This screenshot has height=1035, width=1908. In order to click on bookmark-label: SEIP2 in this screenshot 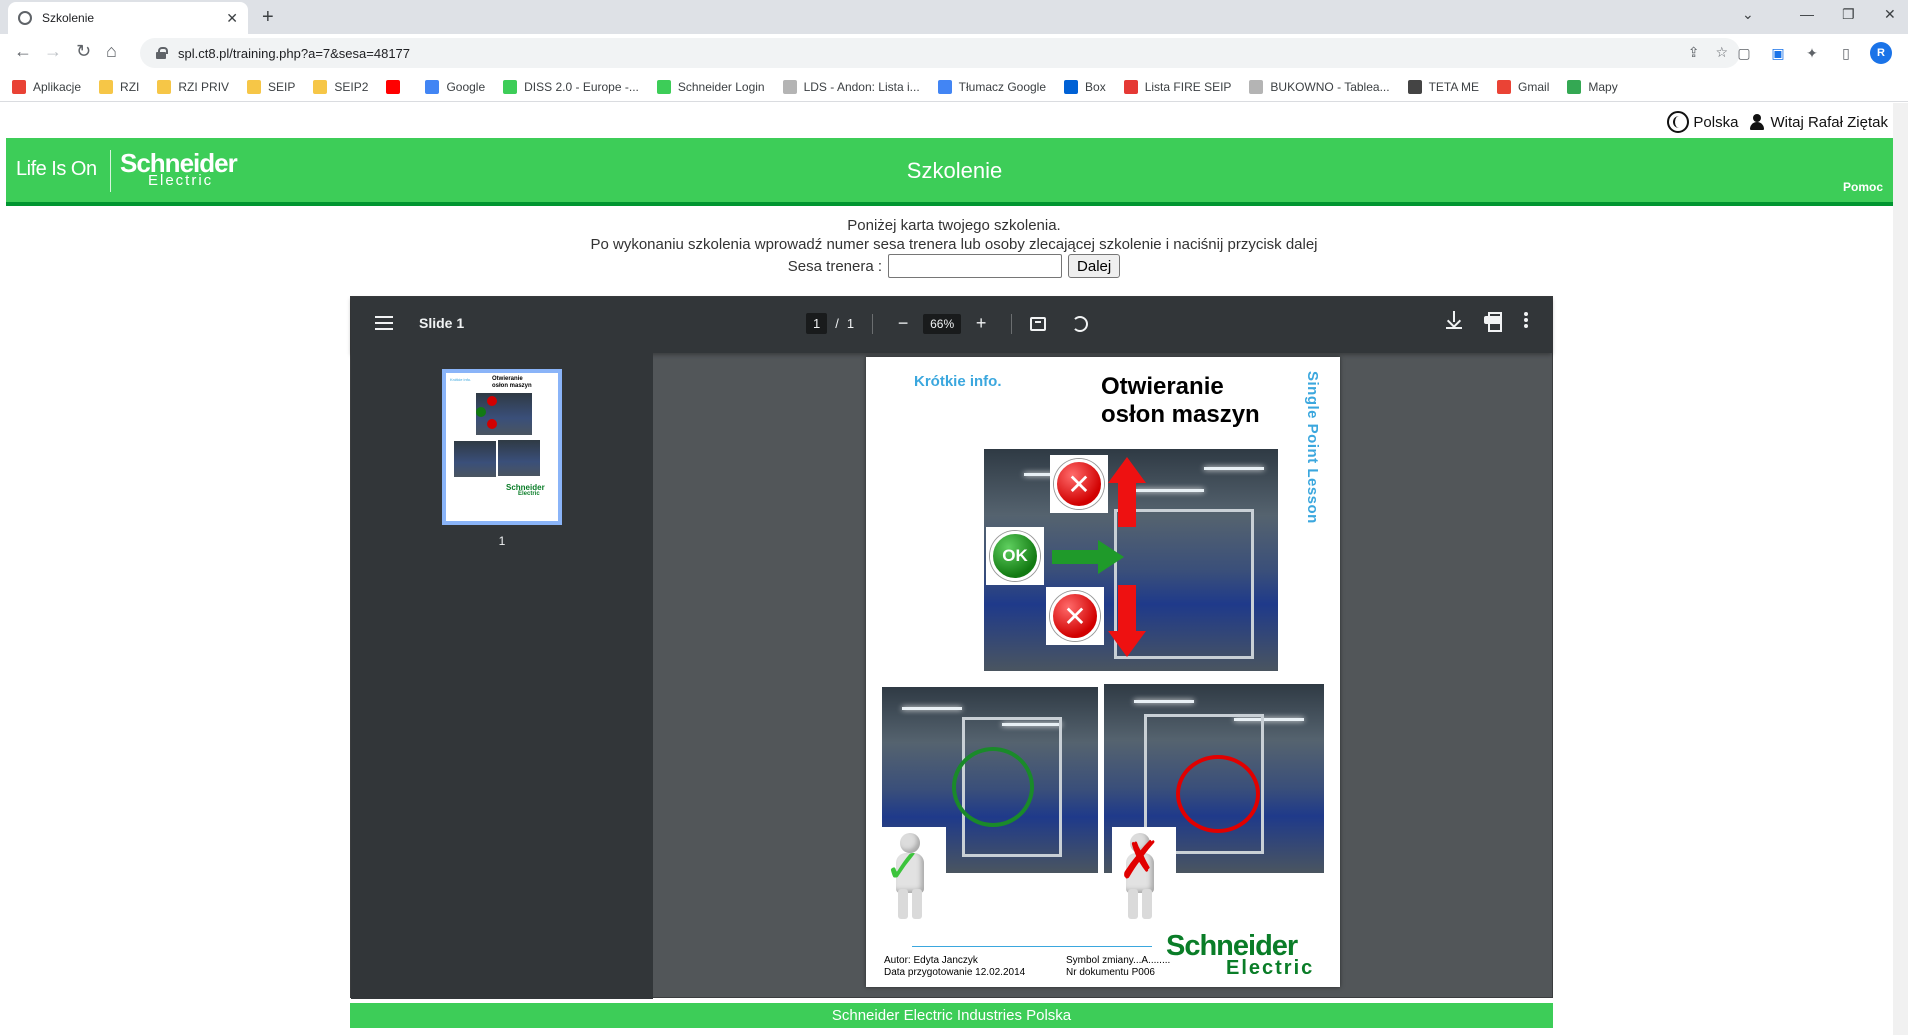, I will do `click(351, 86)`.